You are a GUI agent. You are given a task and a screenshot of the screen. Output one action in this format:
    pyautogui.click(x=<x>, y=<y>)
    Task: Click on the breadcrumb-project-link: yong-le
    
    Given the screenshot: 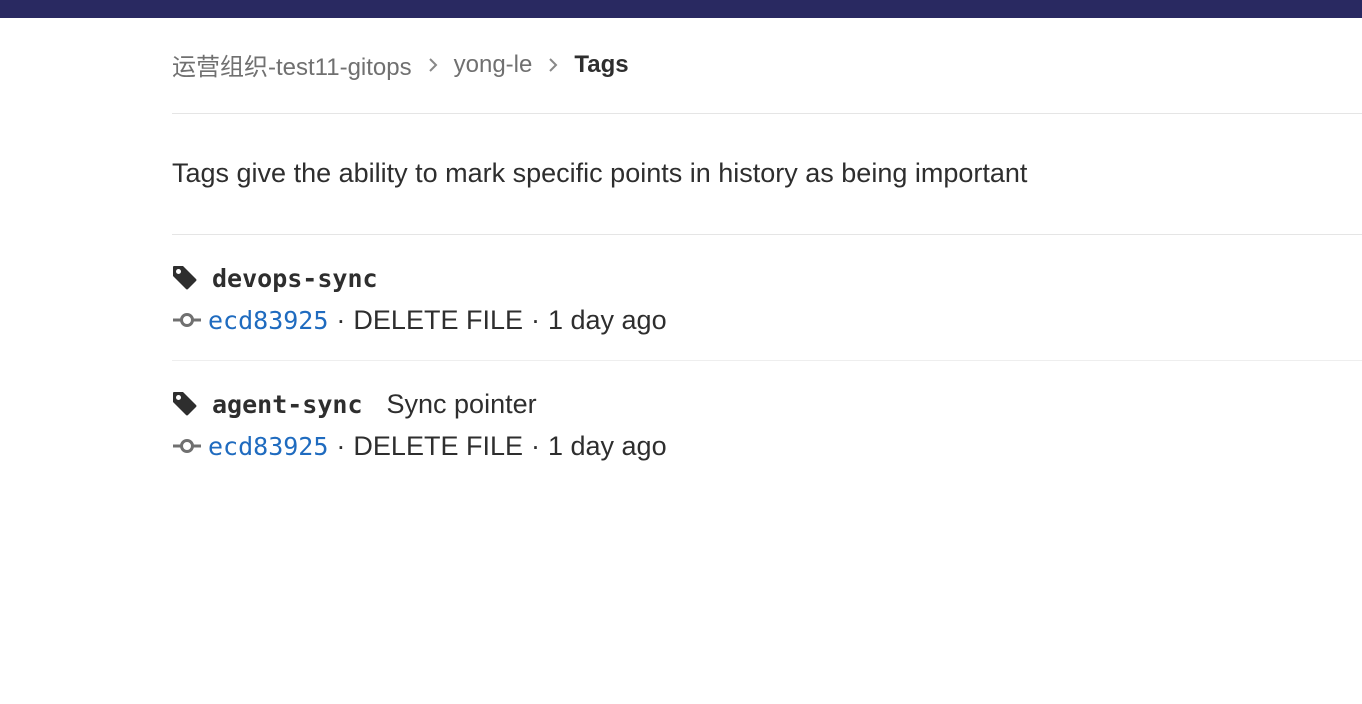 What is the action you would take?
    pyautogui.click(x=493, y=65)
    